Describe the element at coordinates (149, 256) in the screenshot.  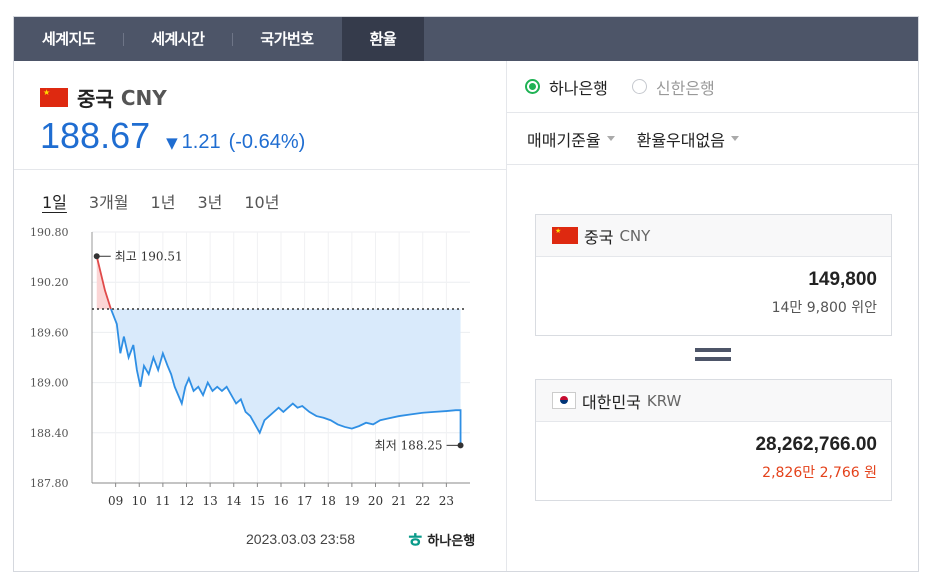
I see `high-label: 최고 190.51` at that location.